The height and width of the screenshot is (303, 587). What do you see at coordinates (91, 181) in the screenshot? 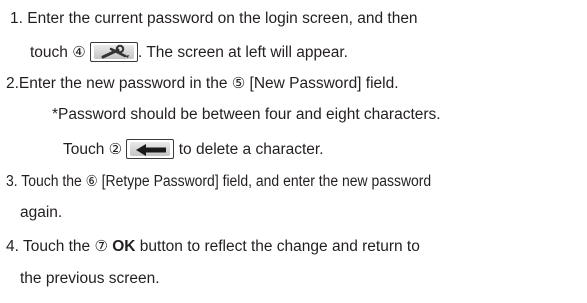
I see `callout-number-6: ⑥` at bounding box center [91, 181].